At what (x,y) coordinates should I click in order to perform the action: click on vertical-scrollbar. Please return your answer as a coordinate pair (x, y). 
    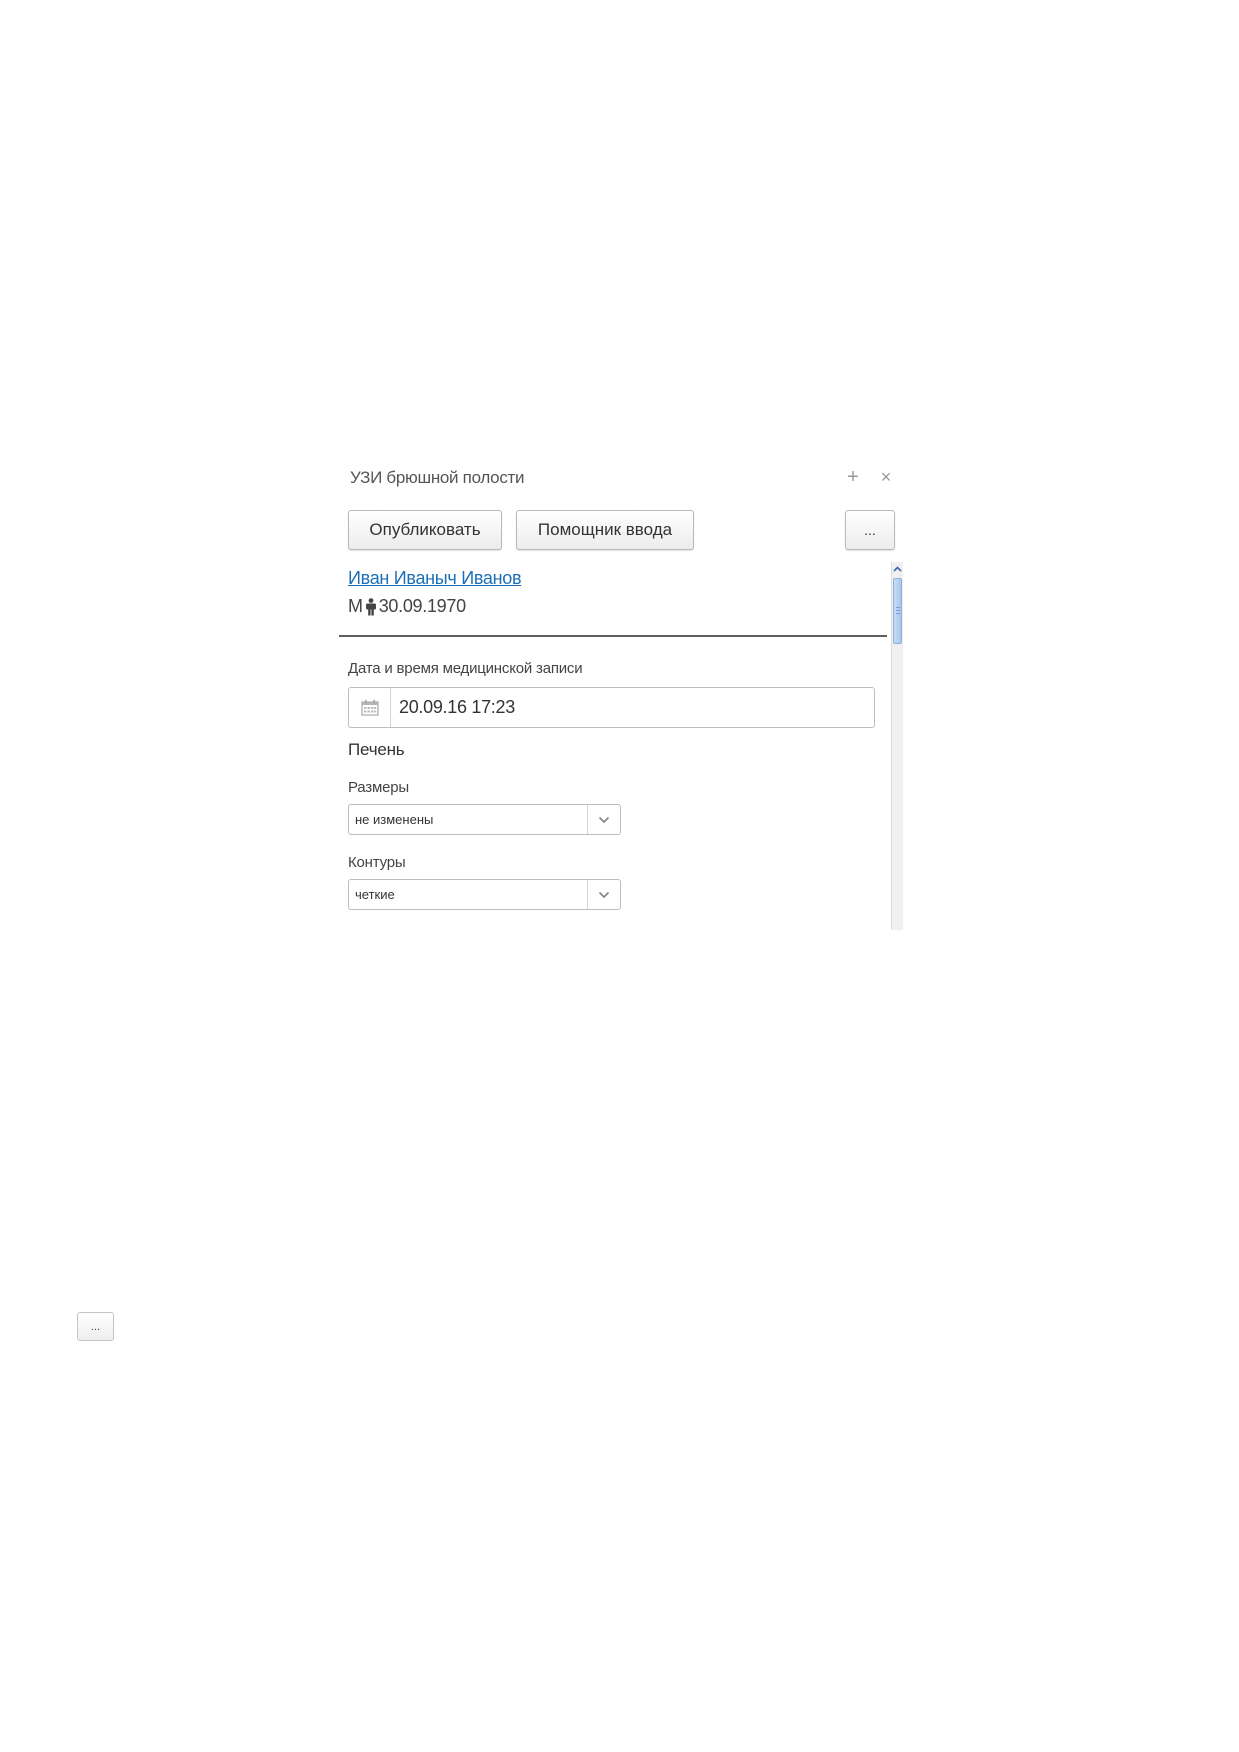
    Looking at the image, I should click on (897, 746).